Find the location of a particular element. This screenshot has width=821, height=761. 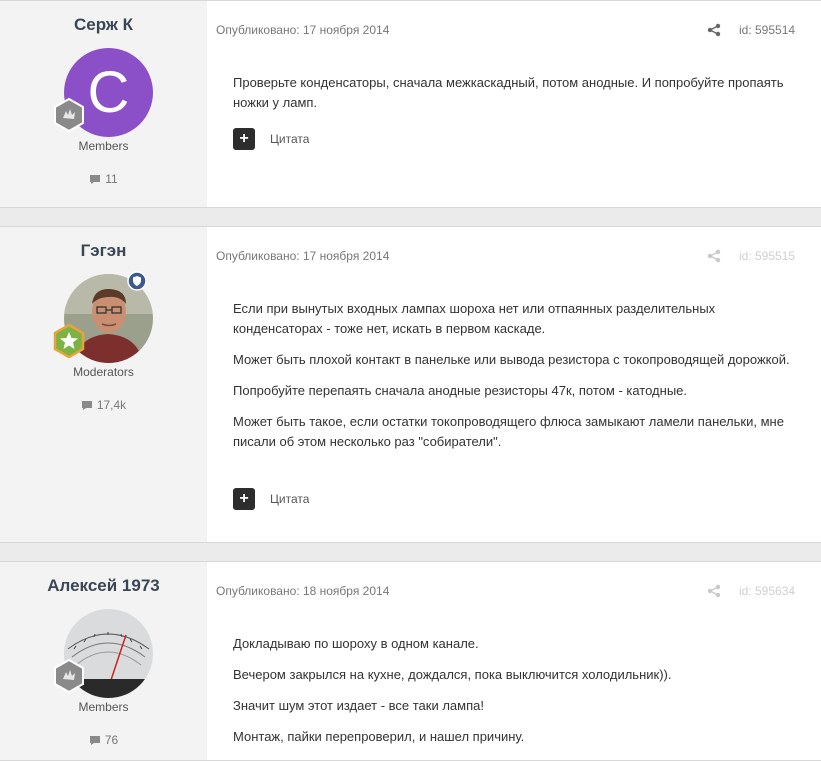

author-name: Гэгэн is located at coordinates (103, 251).